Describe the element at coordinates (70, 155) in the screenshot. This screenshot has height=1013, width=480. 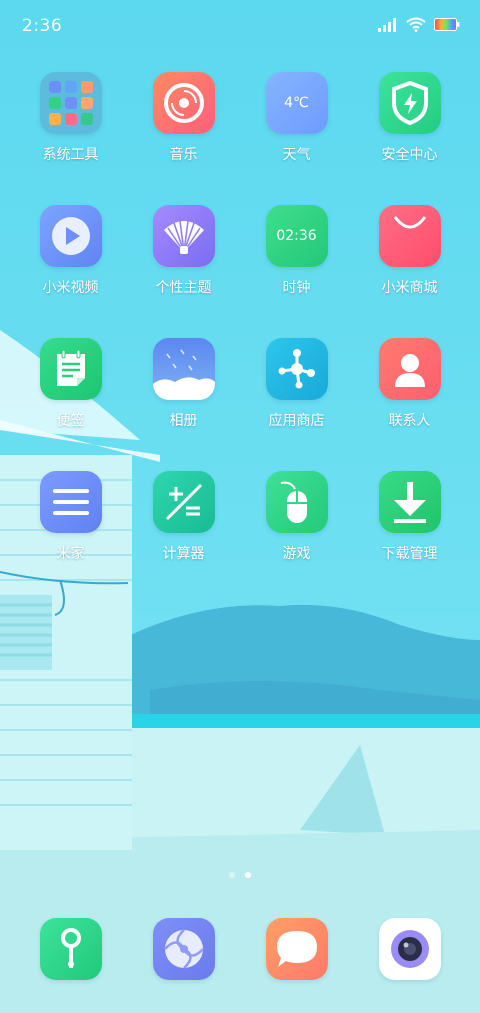
I see `app-label: 系统工具` at that location.